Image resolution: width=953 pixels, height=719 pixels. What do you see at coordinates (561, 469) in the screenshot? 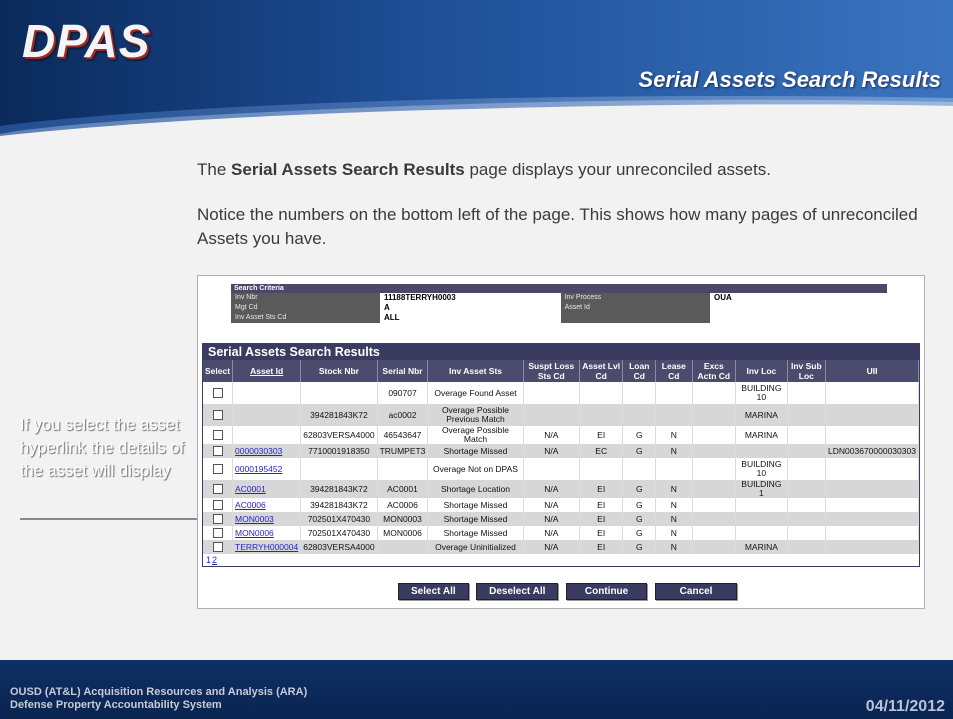
I see `table-row: 0000195452 Overage Not on DPAS BUILDING 10` at bounding box center [561, 469].